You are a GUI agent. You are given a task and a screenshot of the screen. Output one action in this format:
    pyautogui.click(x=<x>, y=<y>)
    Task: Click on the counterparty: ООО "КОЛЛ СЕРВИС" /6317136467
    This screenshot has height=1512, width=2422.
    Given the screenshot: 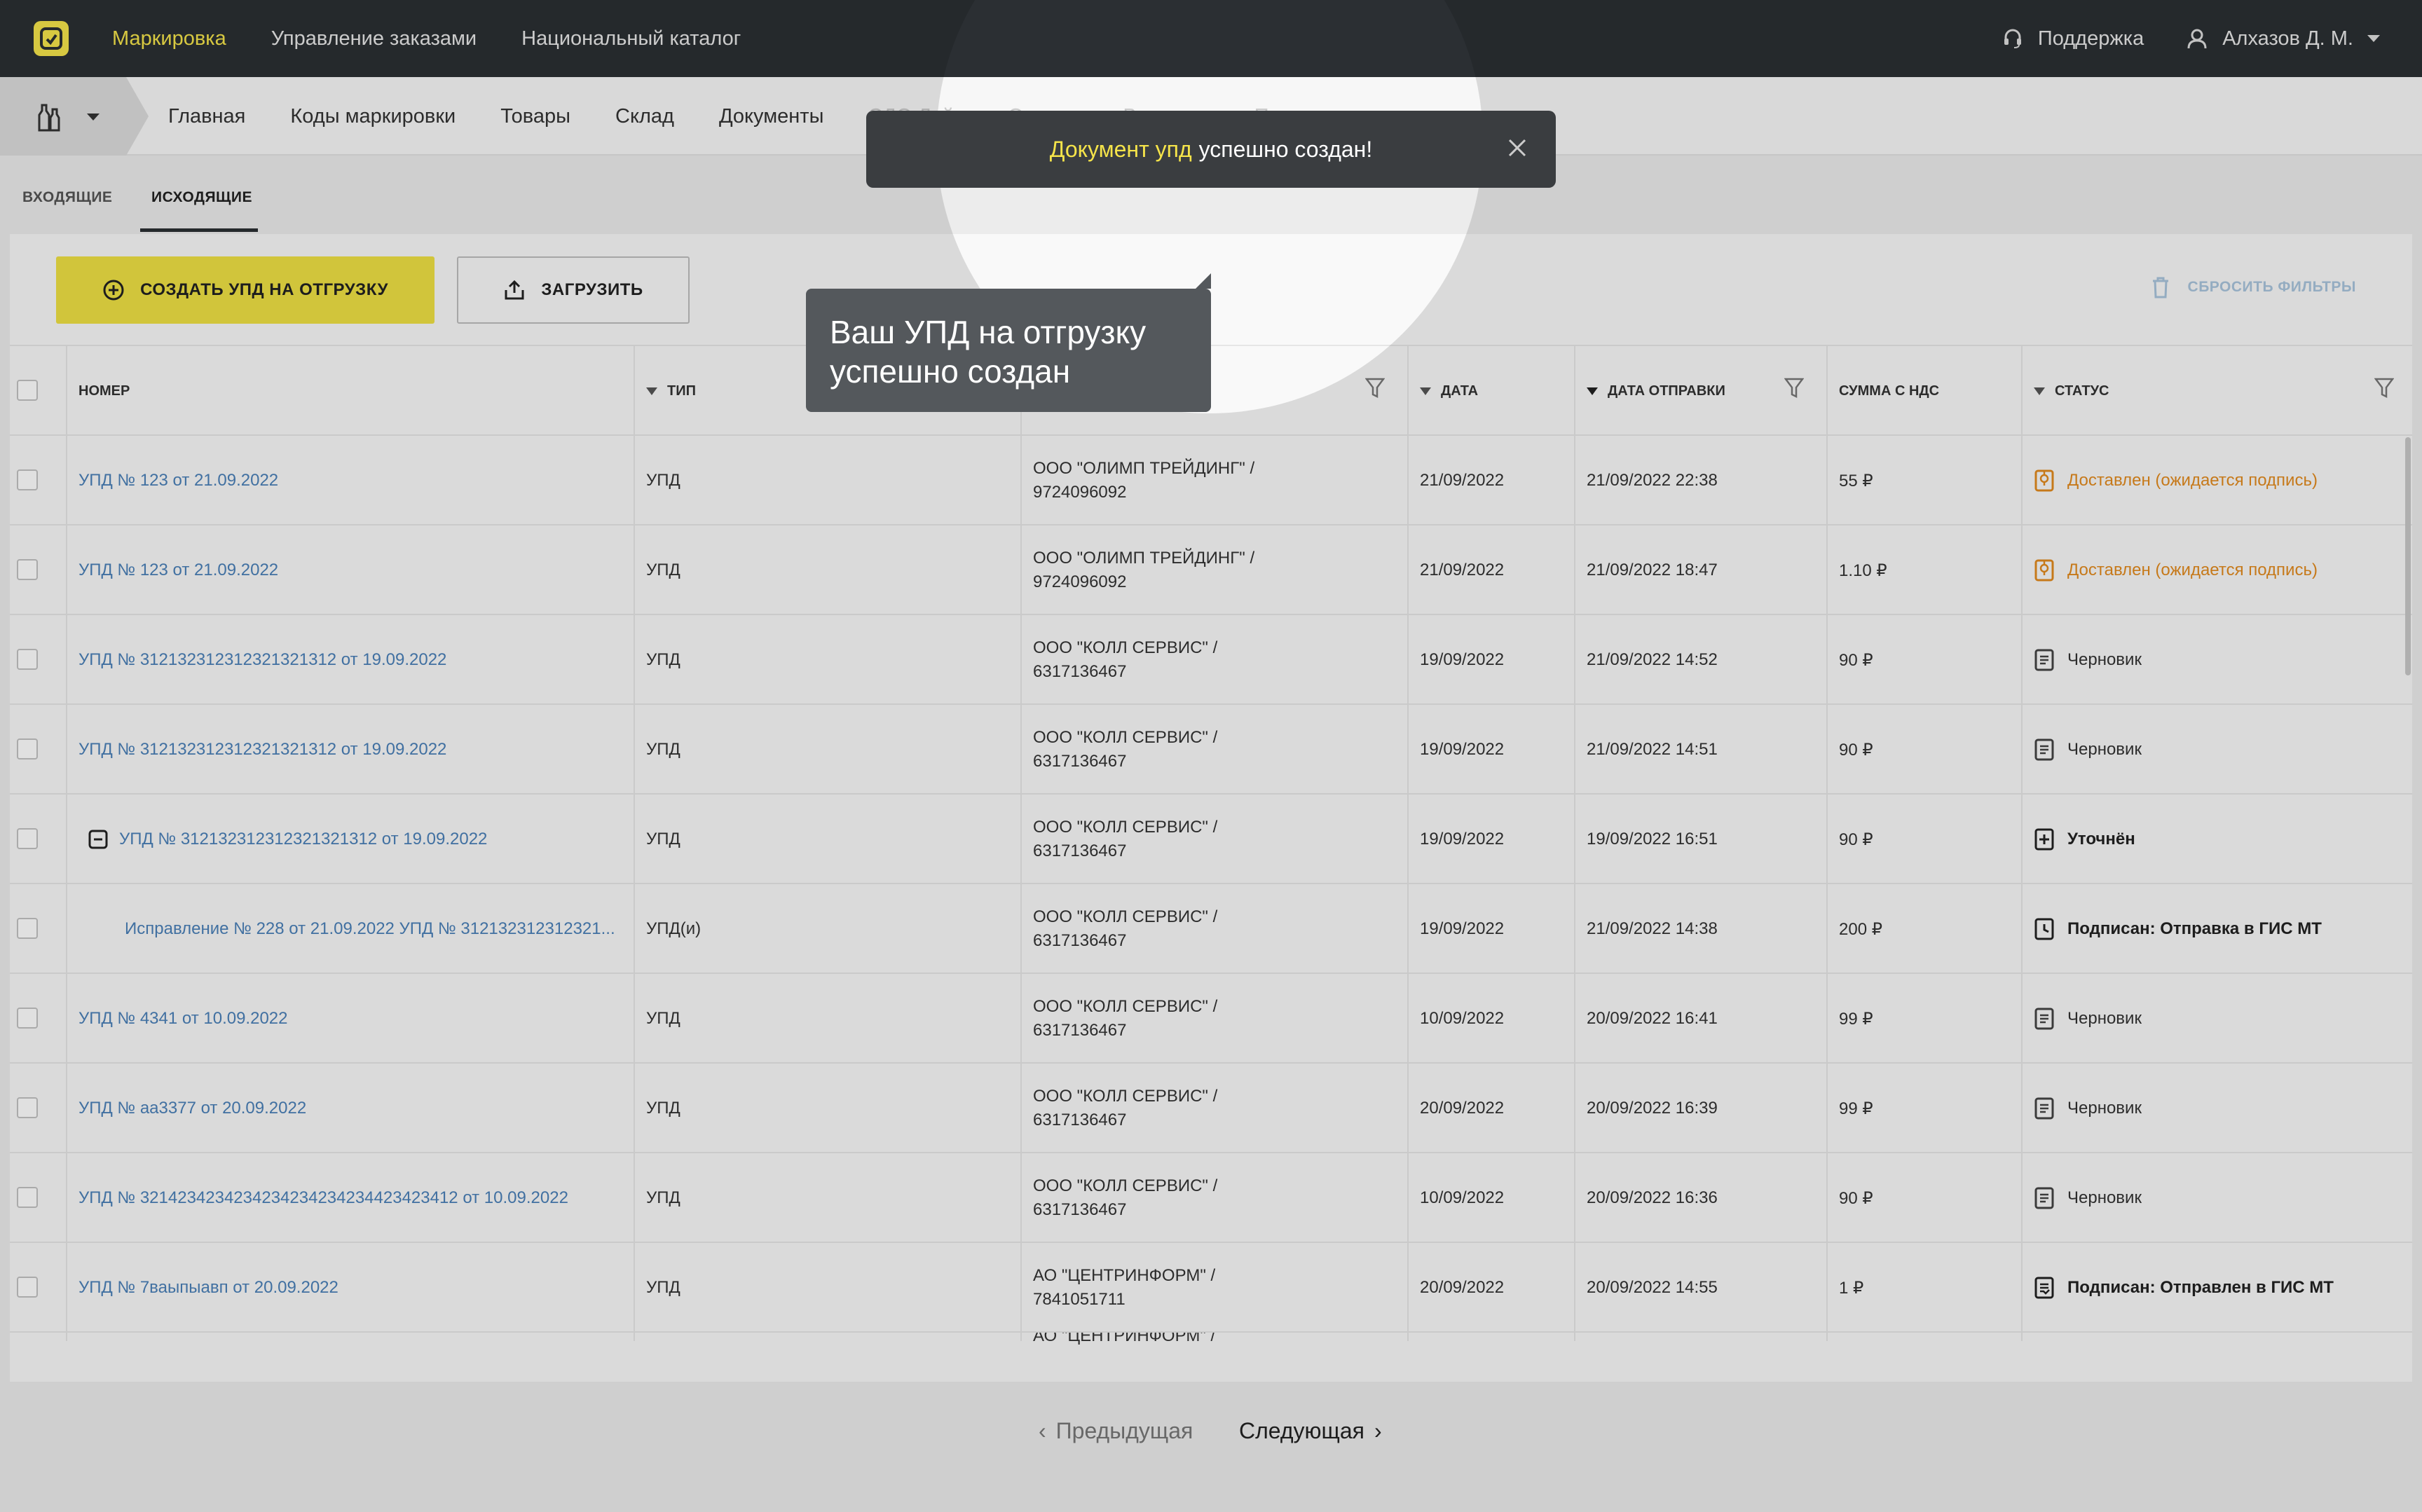 What is the action you would take?
    pyautogui.click(x=1125, y=1108)
    